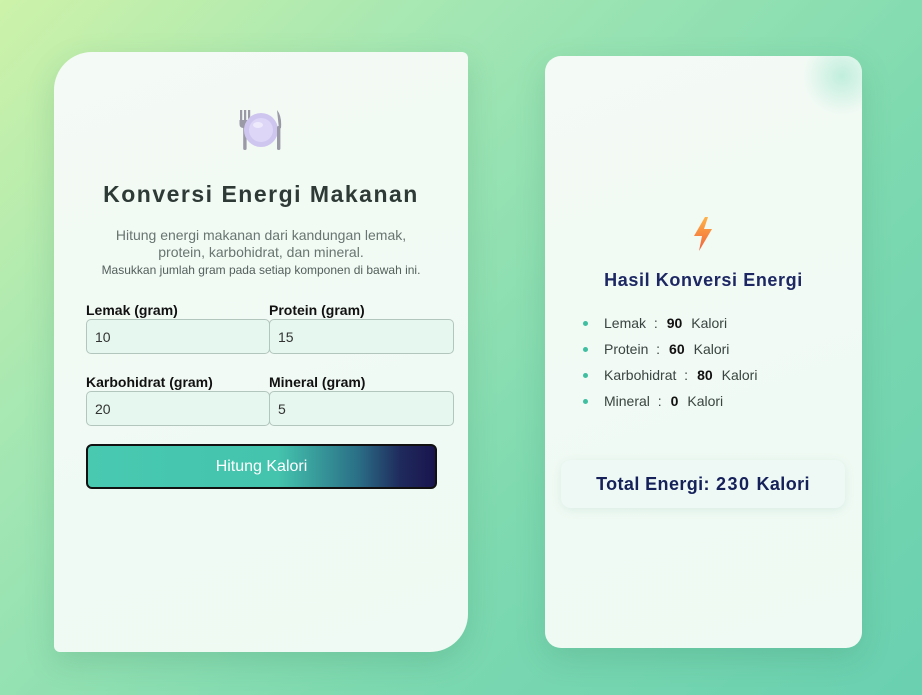 The width and height of the screenshot is (922, 695). I want to click on total-energy-box: Total Energi: 230 Kalori, so click(703, 484).